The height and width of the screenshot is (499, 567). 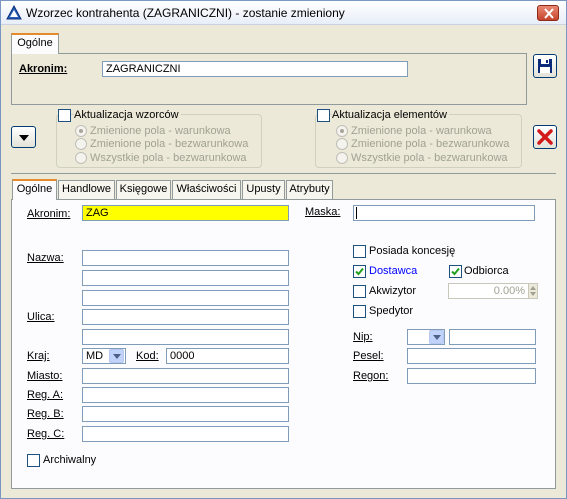 What do you see at coordinates (269, 79) in the screenshot?
I see `top-panel: Akronim: ZAGRANICZNI` at bounding box center [269, 79].